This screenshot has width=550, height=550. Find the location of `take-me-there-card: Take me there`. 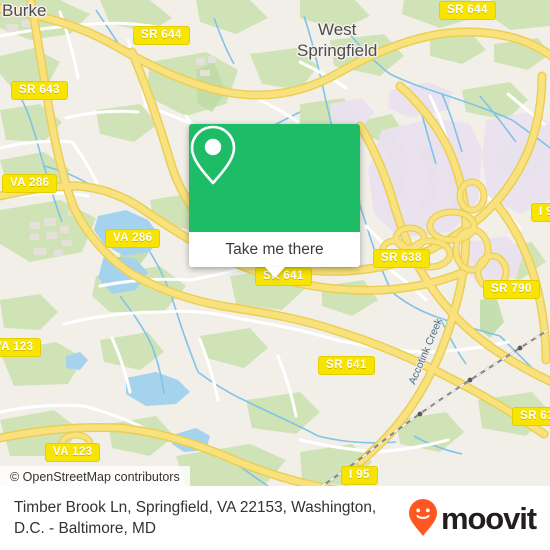

take-me-there-card: Take me there is located at coordinates (274, 201).